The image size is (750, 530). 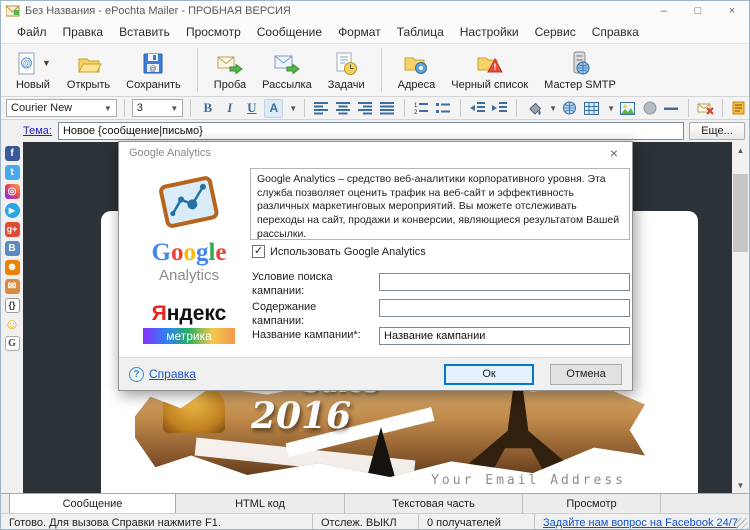 I want to click on instagram-icon: ◎, so click(x=12, y=191).